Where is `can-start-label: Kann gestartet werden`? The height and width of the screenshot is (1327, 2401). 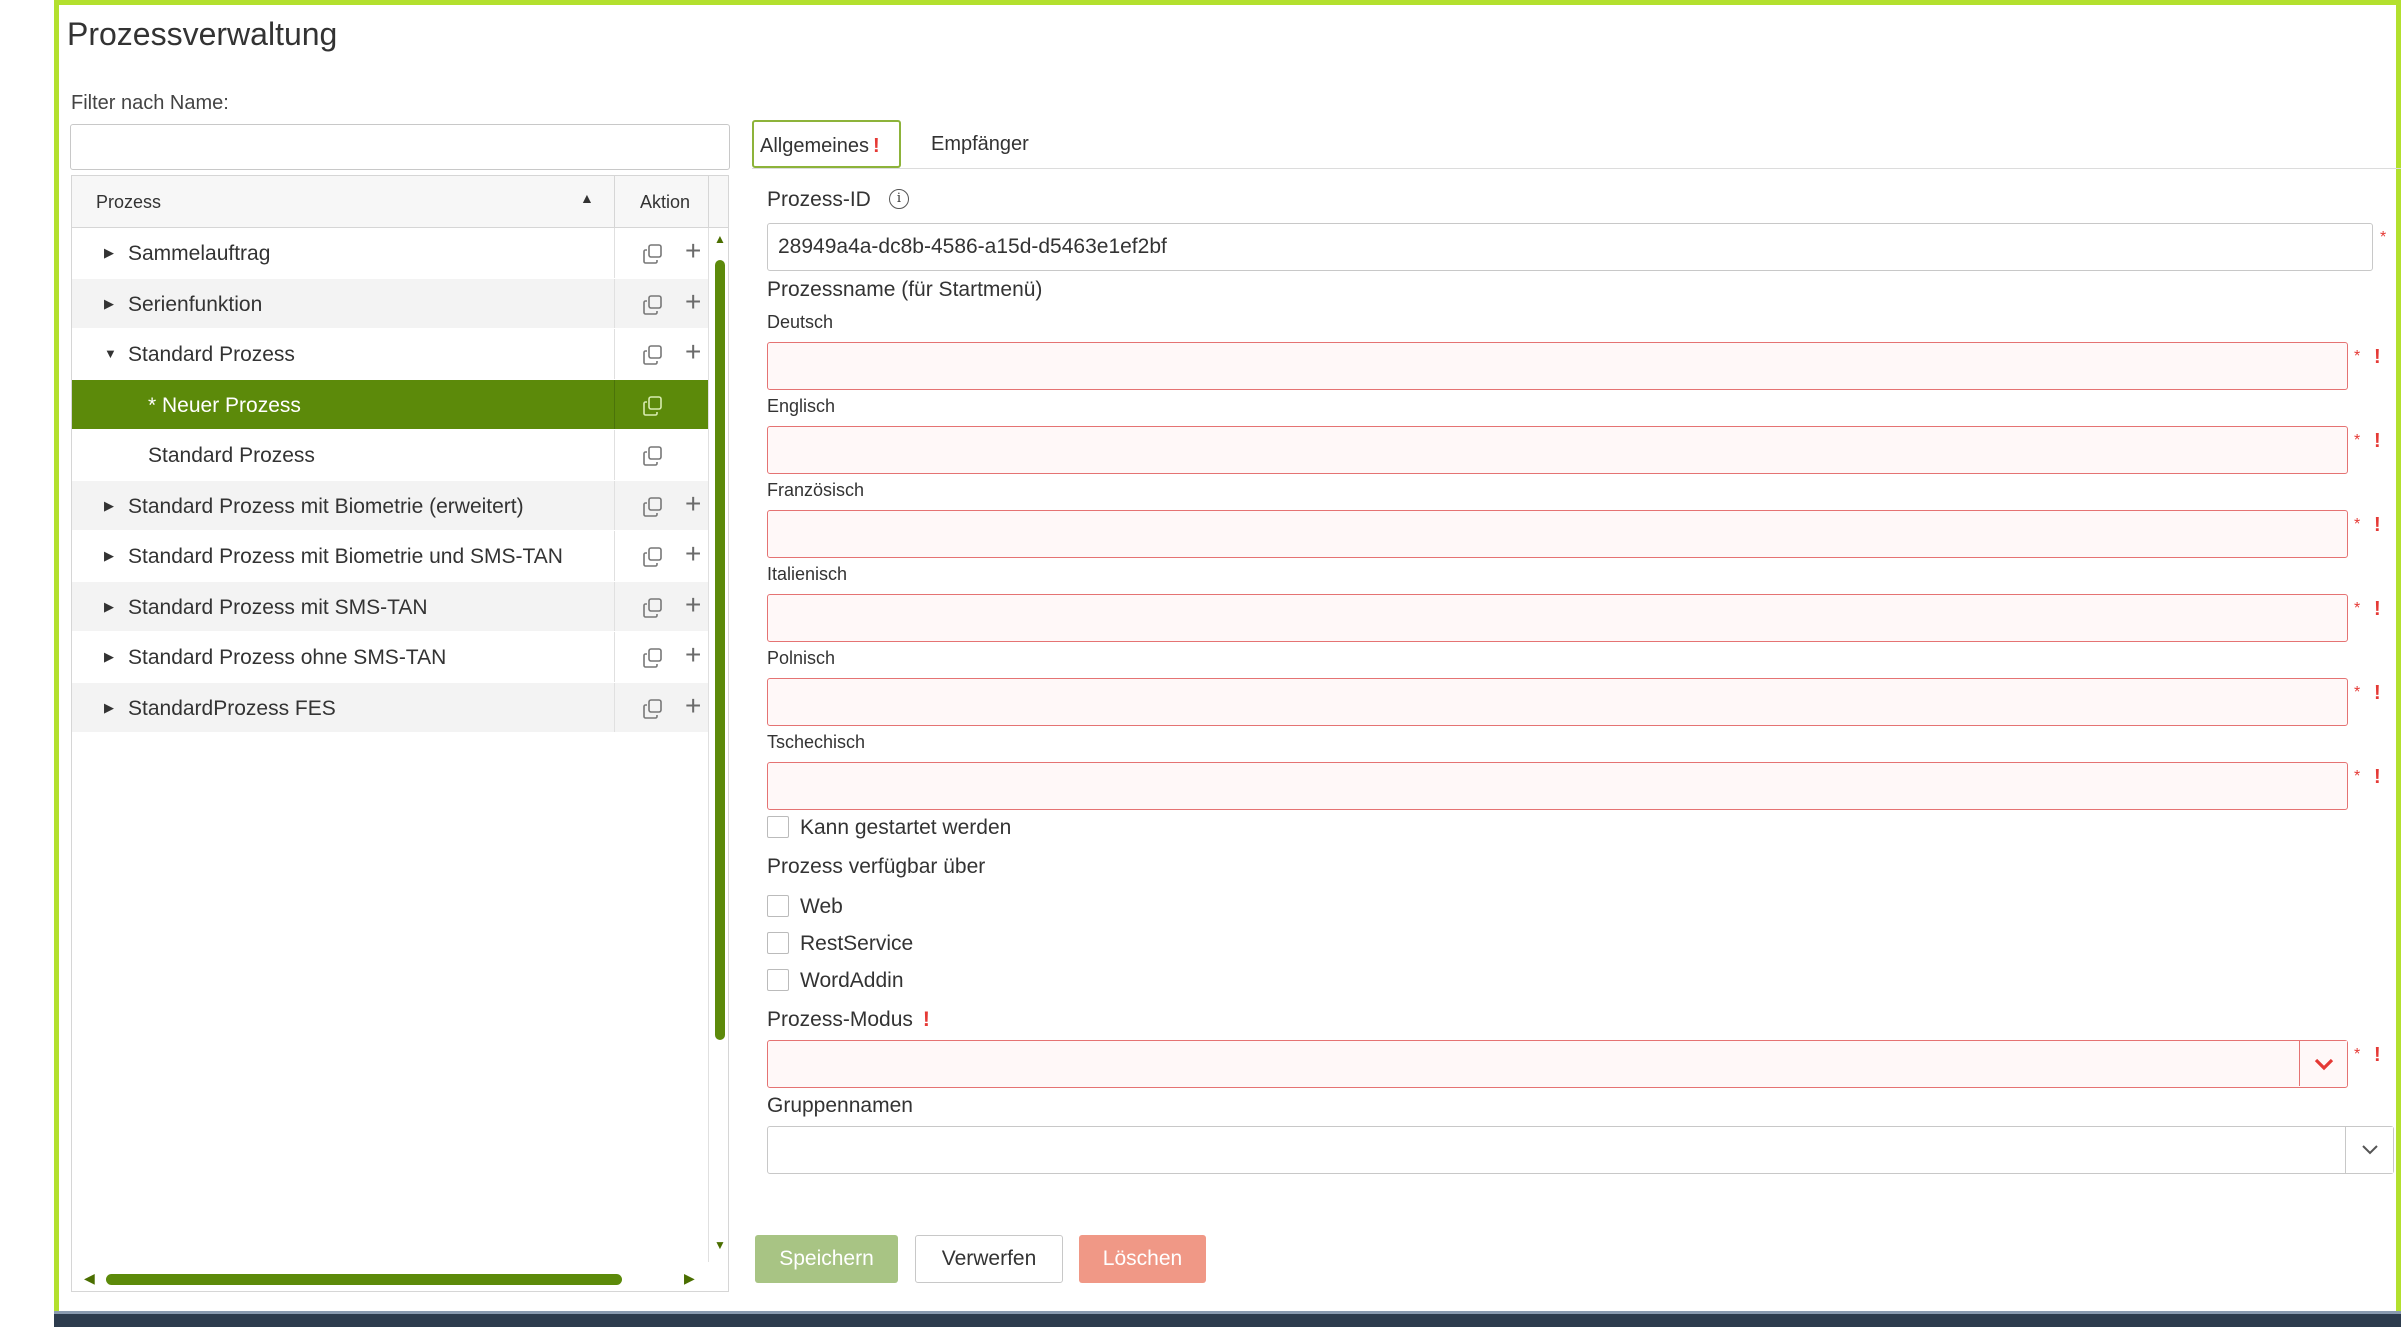
can-start-label: Kann gestartet werden is located at coordinates (906, 827).